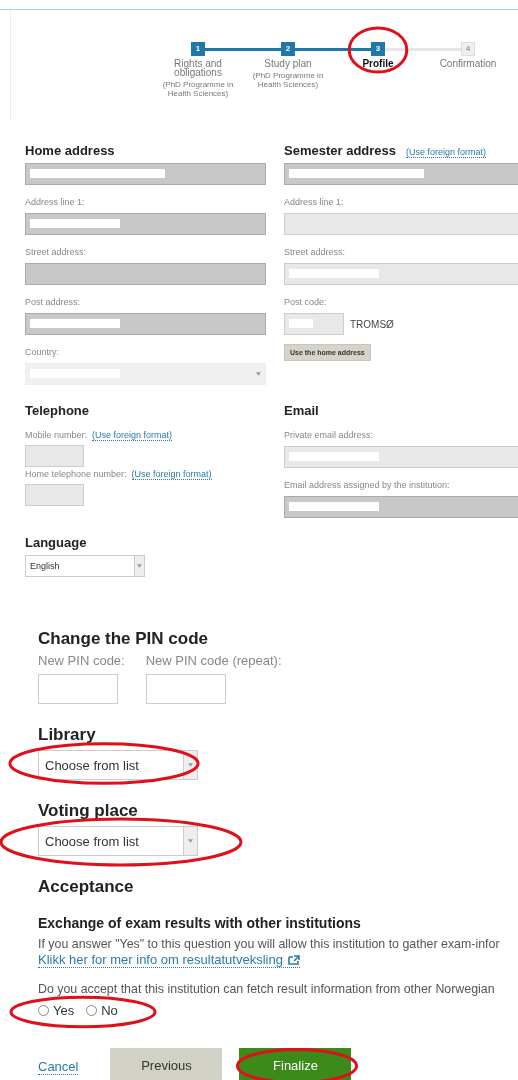  Describe the element at coordinates (109, 1010) in the screenshot. I see `radio-label: No` at that location.